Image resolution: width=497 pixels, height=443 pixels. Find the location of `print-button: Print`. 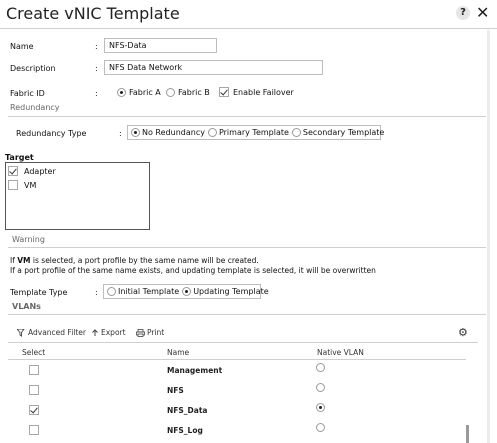

print-button: Print is located at coordinates (150, 332).